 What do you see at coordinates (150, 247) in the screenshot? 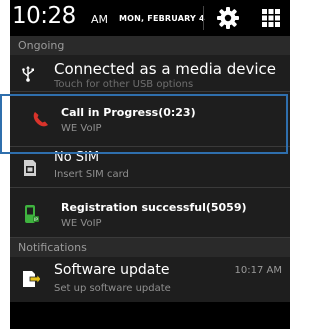
I see `notifications-header: Notifications` at bounding box center [150, 247].